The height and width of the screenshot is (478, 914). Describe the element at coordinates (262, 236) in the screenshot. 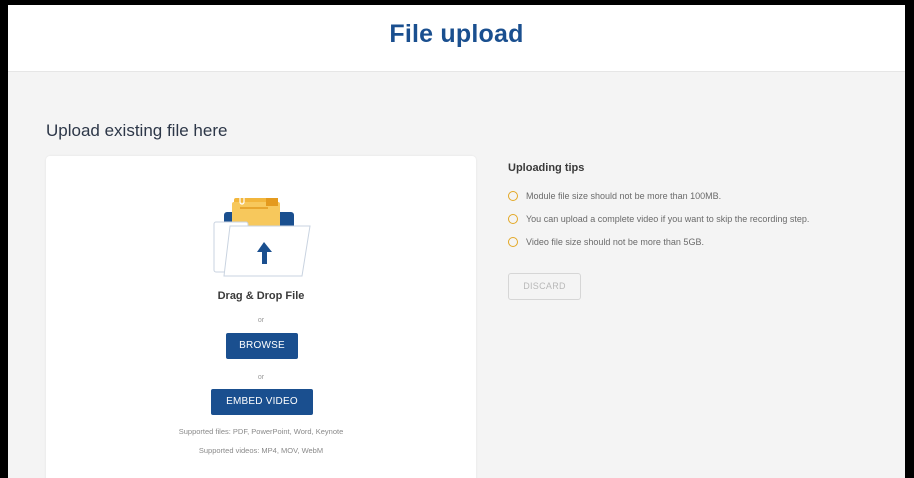

I see `folder-upload-icon` at that location.